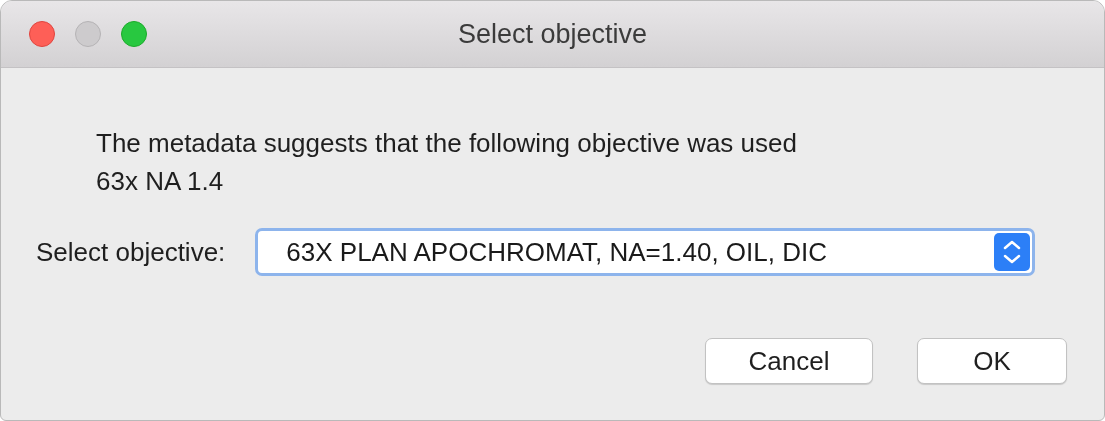 The height and width of the screenshot is (421, 1105). Describe the element at coordinates (42, 34) in the screenshot. I see `close-button` at that location.